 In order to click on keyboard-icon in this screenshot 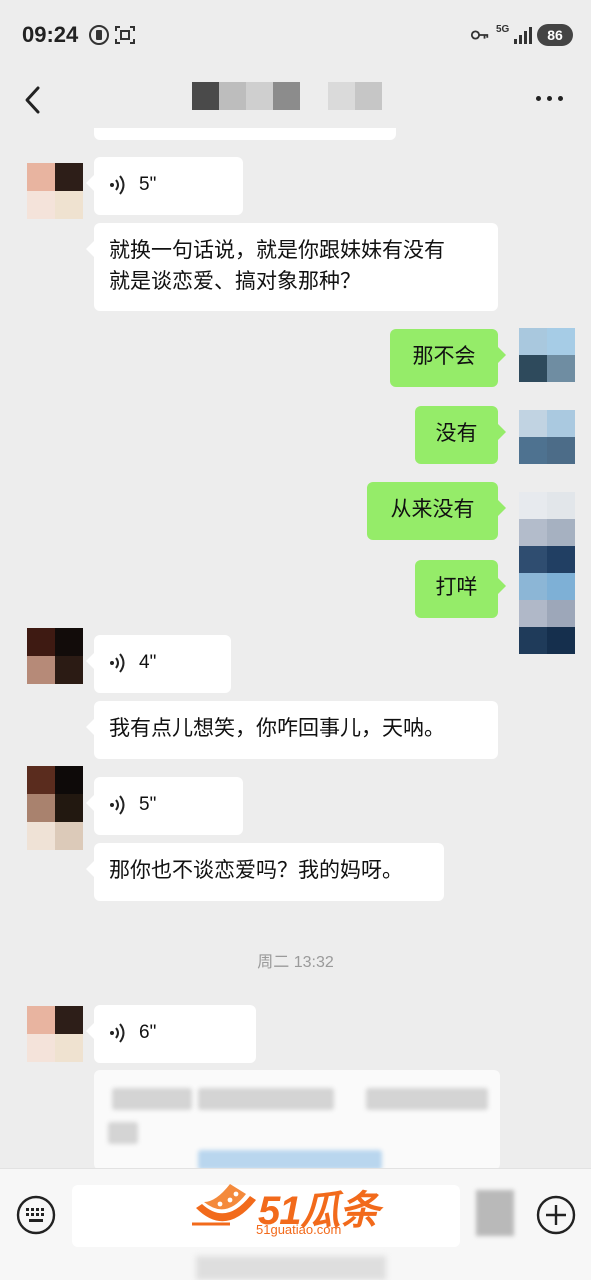, I will do `click(36, 1215)`.